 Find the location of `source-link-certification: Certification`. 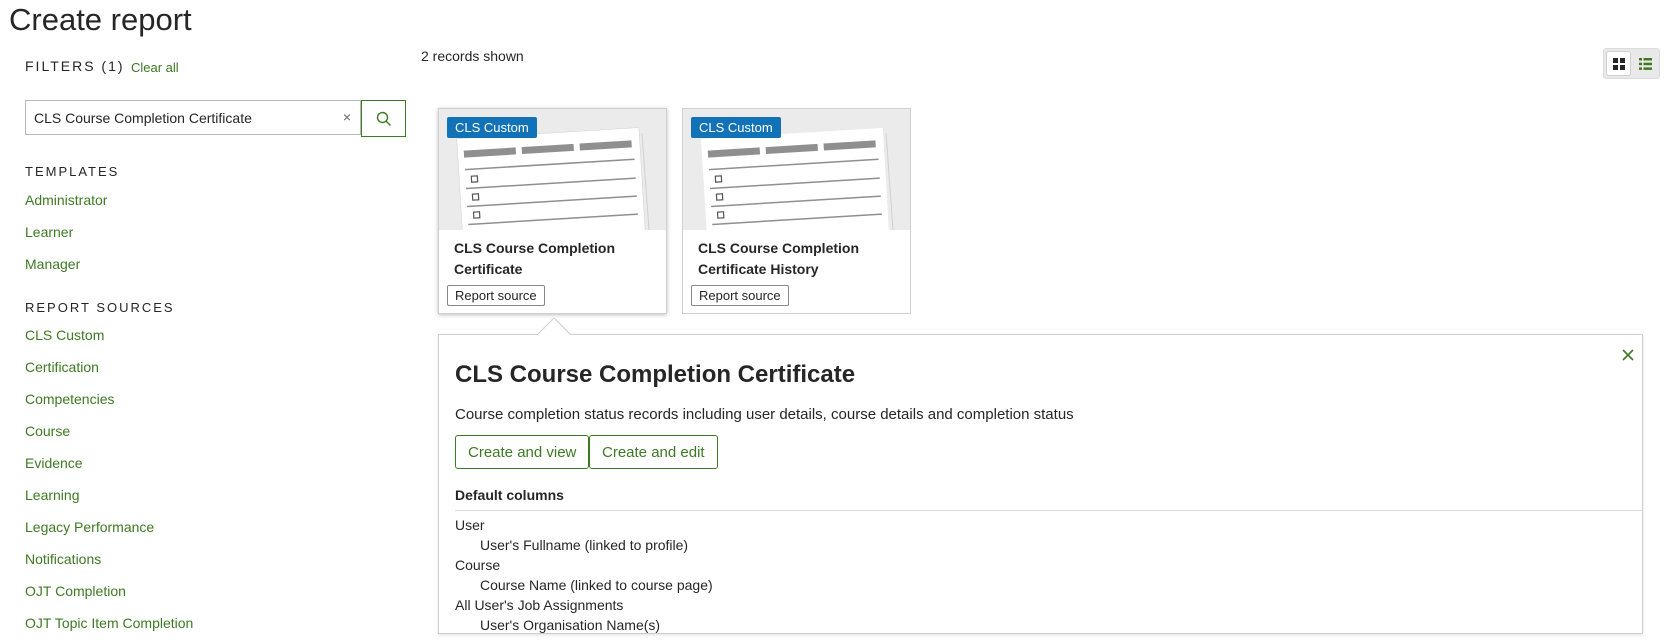

source-link-certification: Certification is located at coordinates (62, 367).